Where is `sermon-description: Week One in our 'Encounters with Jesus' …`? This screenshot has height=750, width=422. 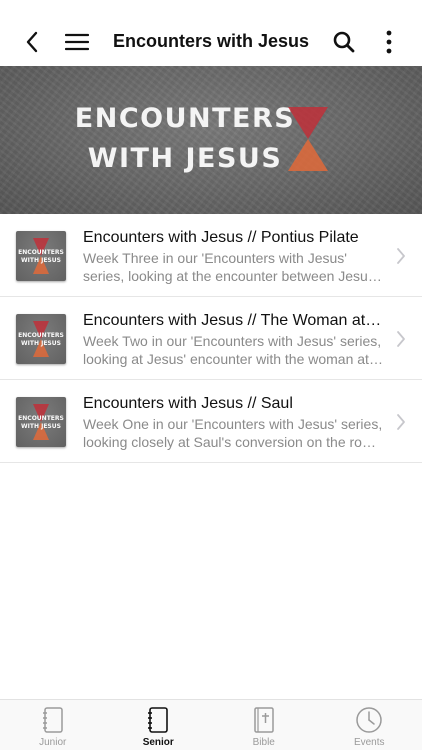
sermon-description: Week One in our 'Encounters with Jesus' … is located at coordinates (233, 433).